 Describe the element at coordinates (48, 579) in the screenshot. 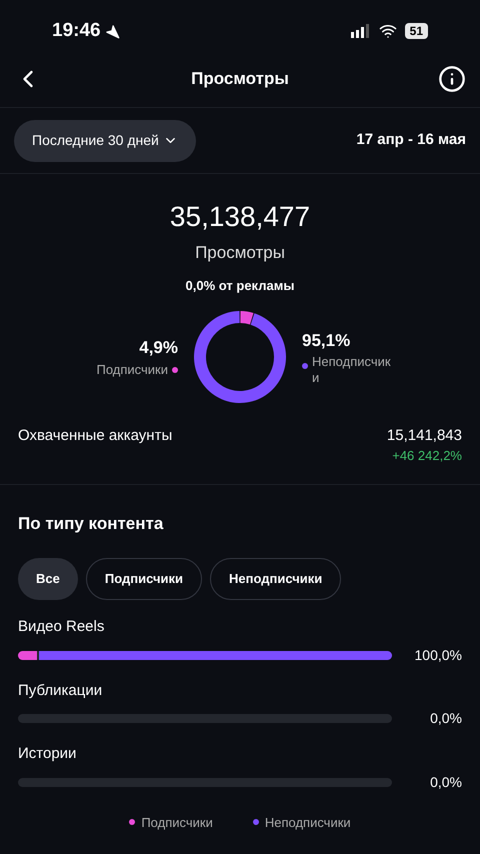

I see `filter-chip: Все` at that location.